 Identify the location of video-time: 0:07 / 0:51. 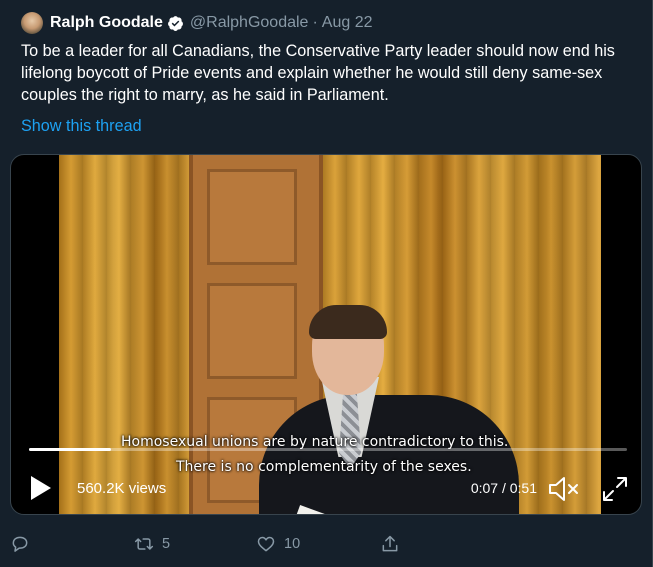
(503, 488).